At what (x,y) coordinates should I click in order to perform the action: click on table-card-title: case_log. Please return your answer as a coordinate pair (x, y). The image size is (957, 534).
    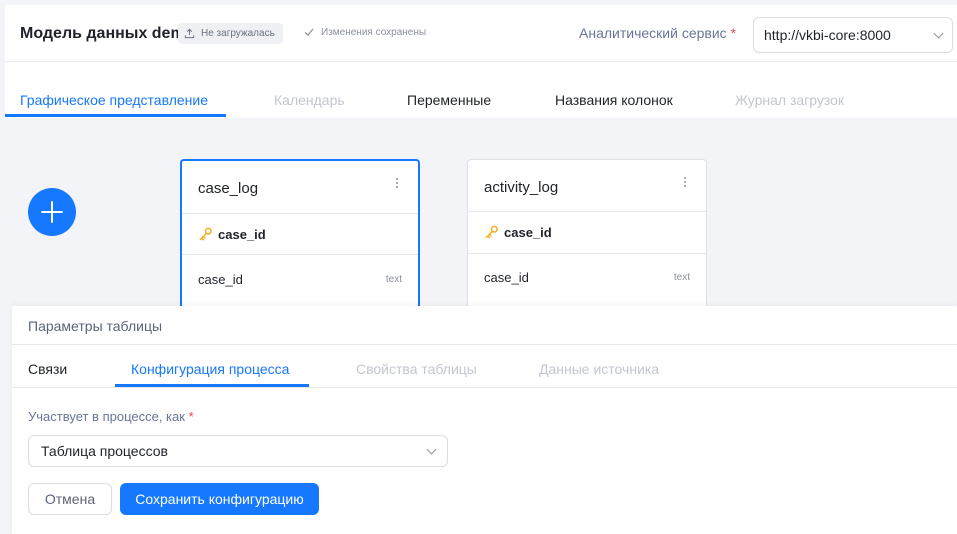
    Looking at the image, I should click on (228, 188).